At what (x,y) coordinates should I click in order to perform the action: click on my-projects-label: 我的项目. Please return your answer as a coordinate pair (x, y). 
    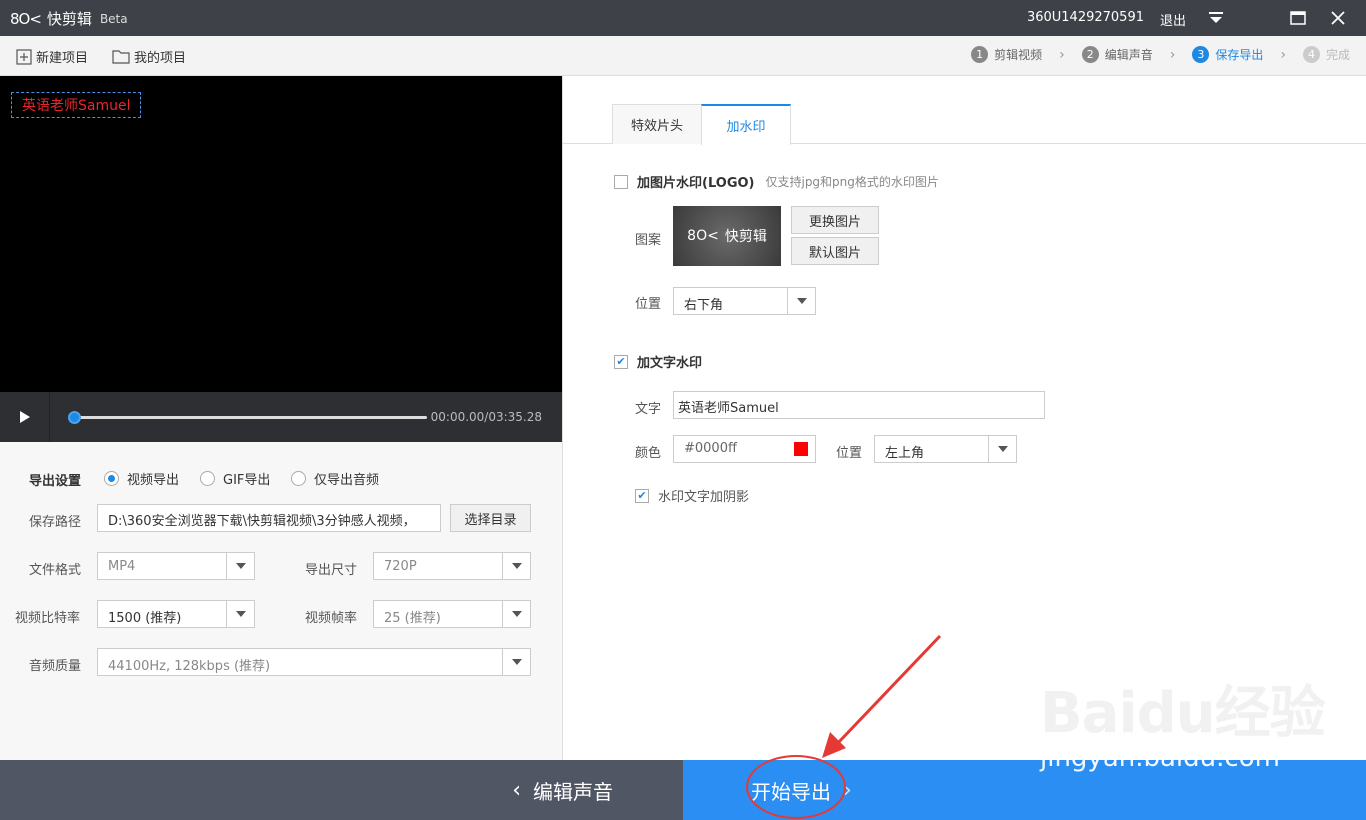
    Looking at the image, I should click on (160, 58).